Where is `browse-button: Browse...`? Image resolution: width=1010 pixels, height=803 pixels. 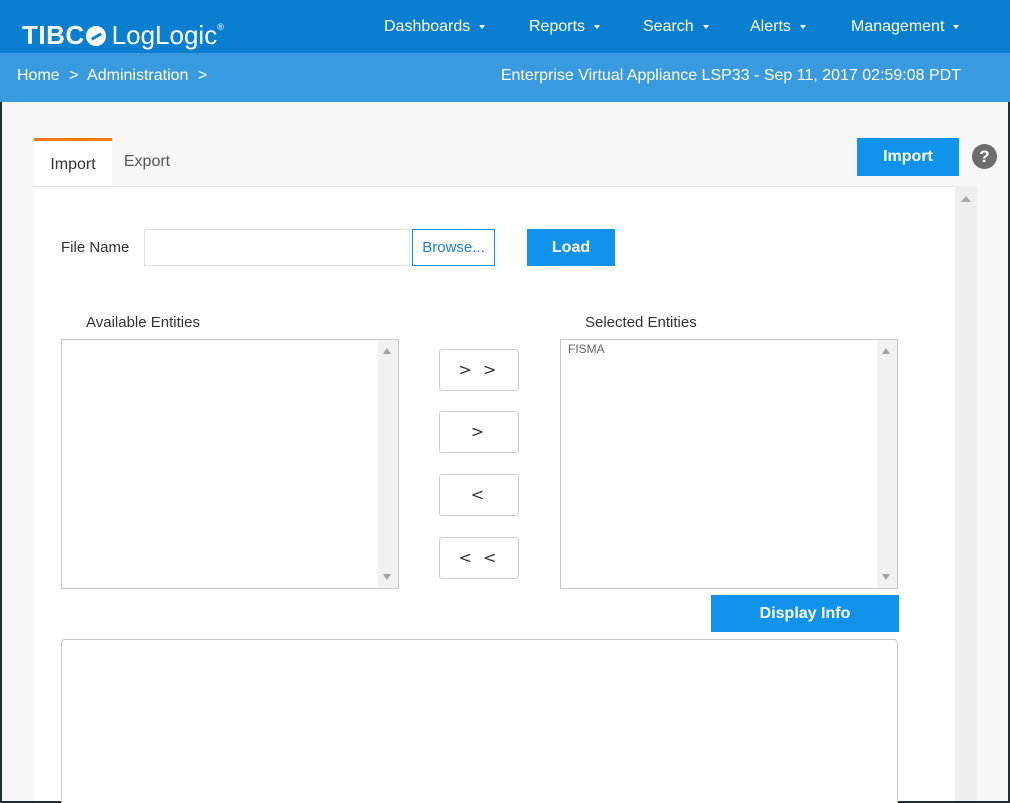 browse-button: Browse... is located at coordinates (453, 247).